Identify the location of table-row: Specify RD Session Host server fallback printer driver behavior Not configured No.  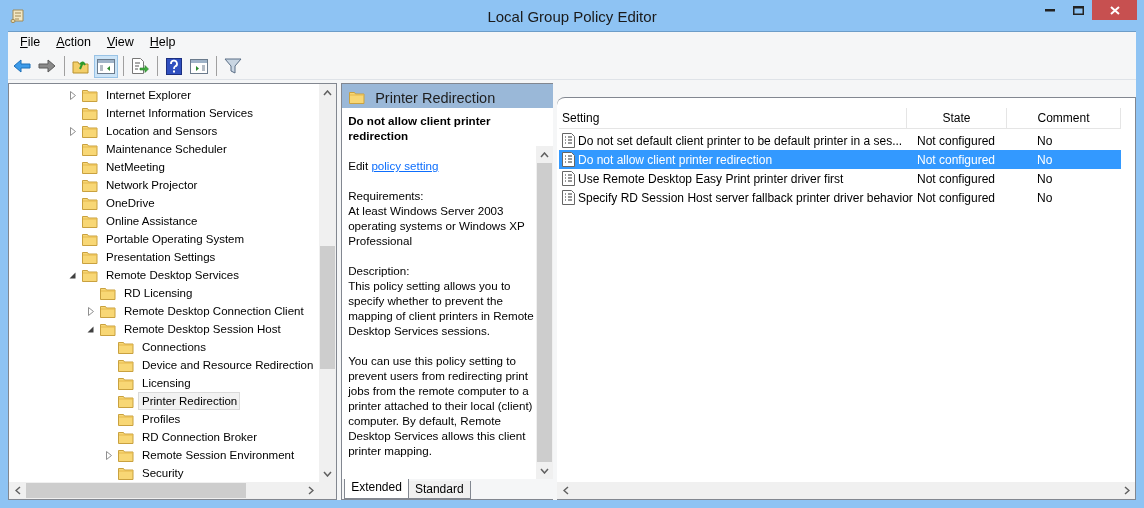
(840, 197).